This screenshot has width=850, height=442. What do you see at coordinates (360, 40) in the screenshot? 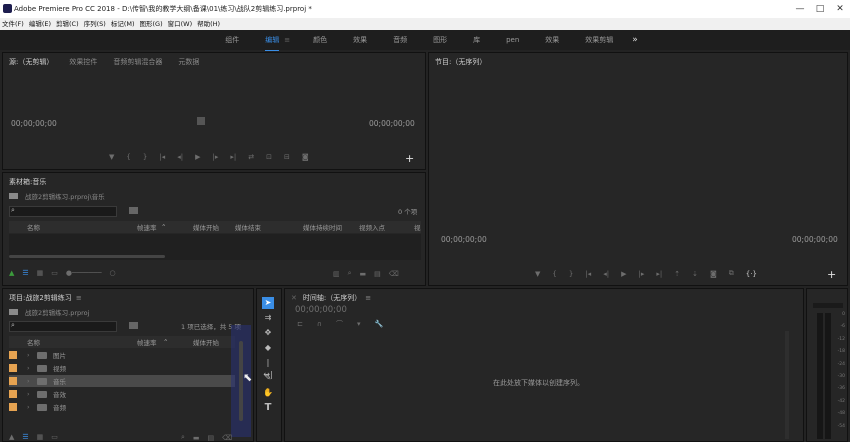
I see `workspace-tab-effects: 效果` at bounding box center [360, 40].